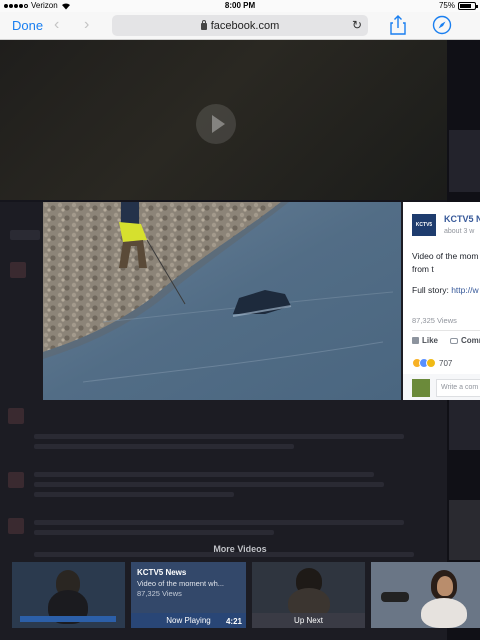 This screenshot has width=480, height=640. What do you see at coordinates (68, 619) in the screenshot?
I see `news-ticker` at bounding box center [68, 619].